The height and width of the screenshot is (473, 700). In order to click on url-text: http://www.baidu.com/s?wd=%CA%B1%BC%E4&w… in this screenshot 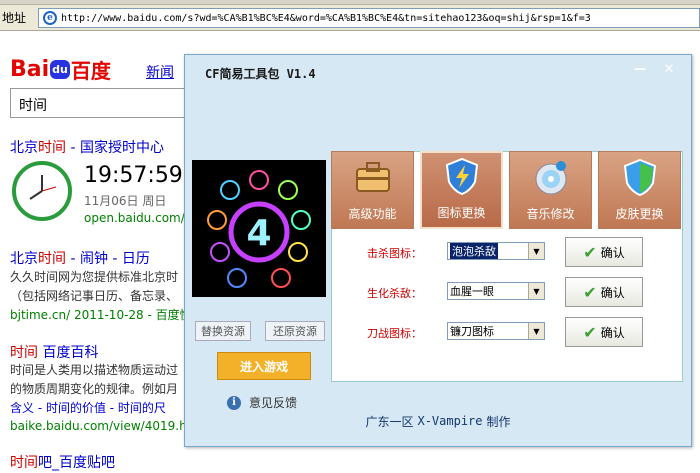, I will do `click(326, 18)`.